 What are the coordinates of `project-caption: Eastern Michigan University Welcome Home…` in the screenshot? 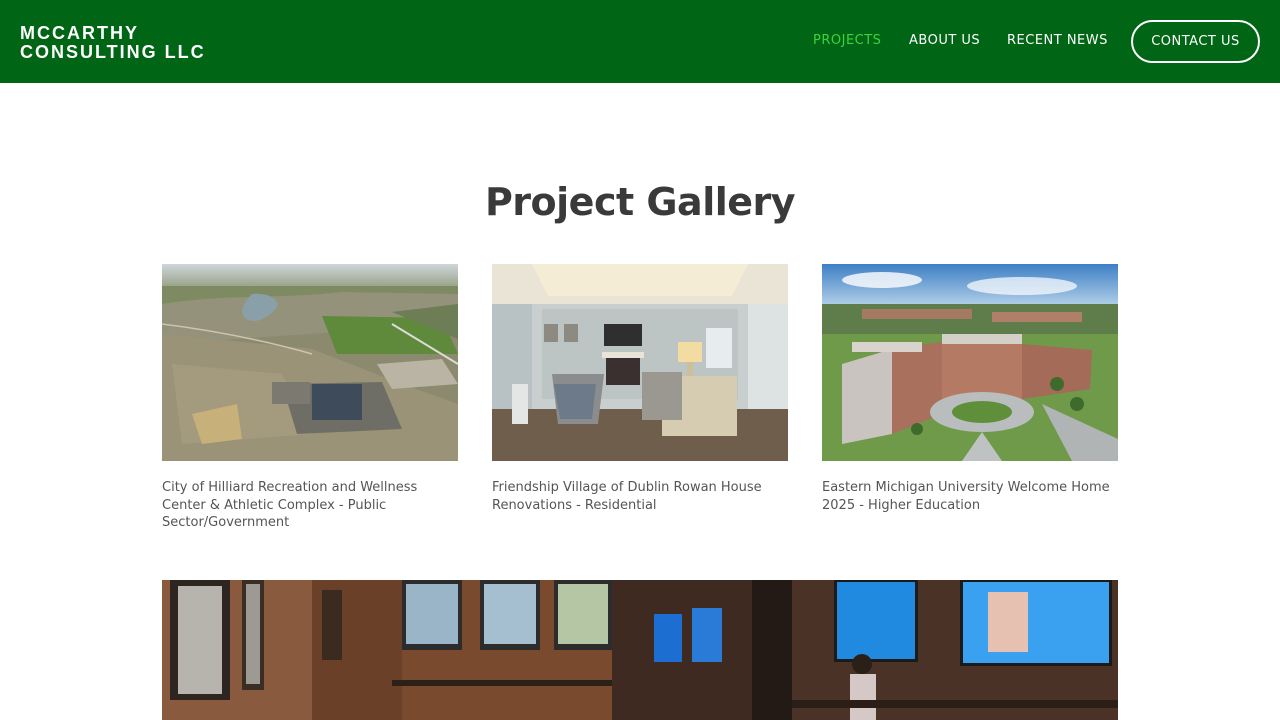 It's located at (970, 496).